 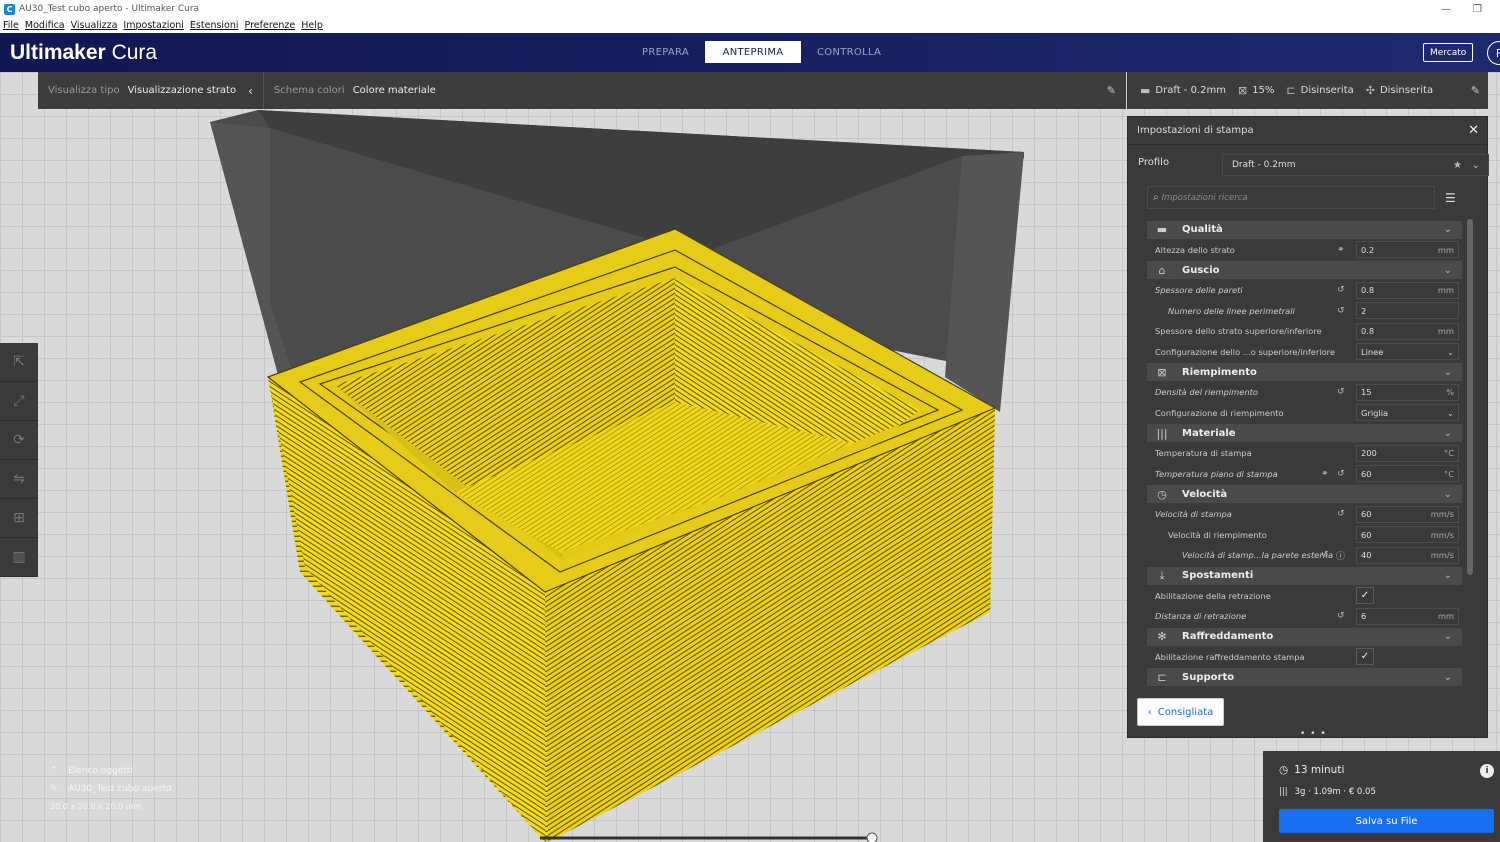 I want to click on profile-row: Profilo Draft - 0.2mm ★ ⌄, so click(x=1313, y=165).